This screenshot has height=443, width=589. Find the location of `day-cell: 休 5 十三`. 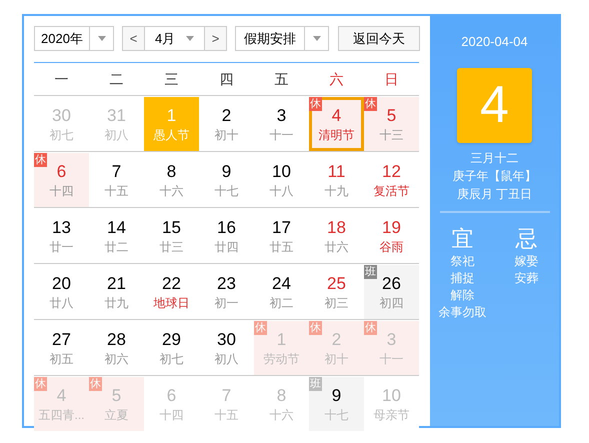

day-cell: 休 5 十三 is located at coordinates (391, 124).